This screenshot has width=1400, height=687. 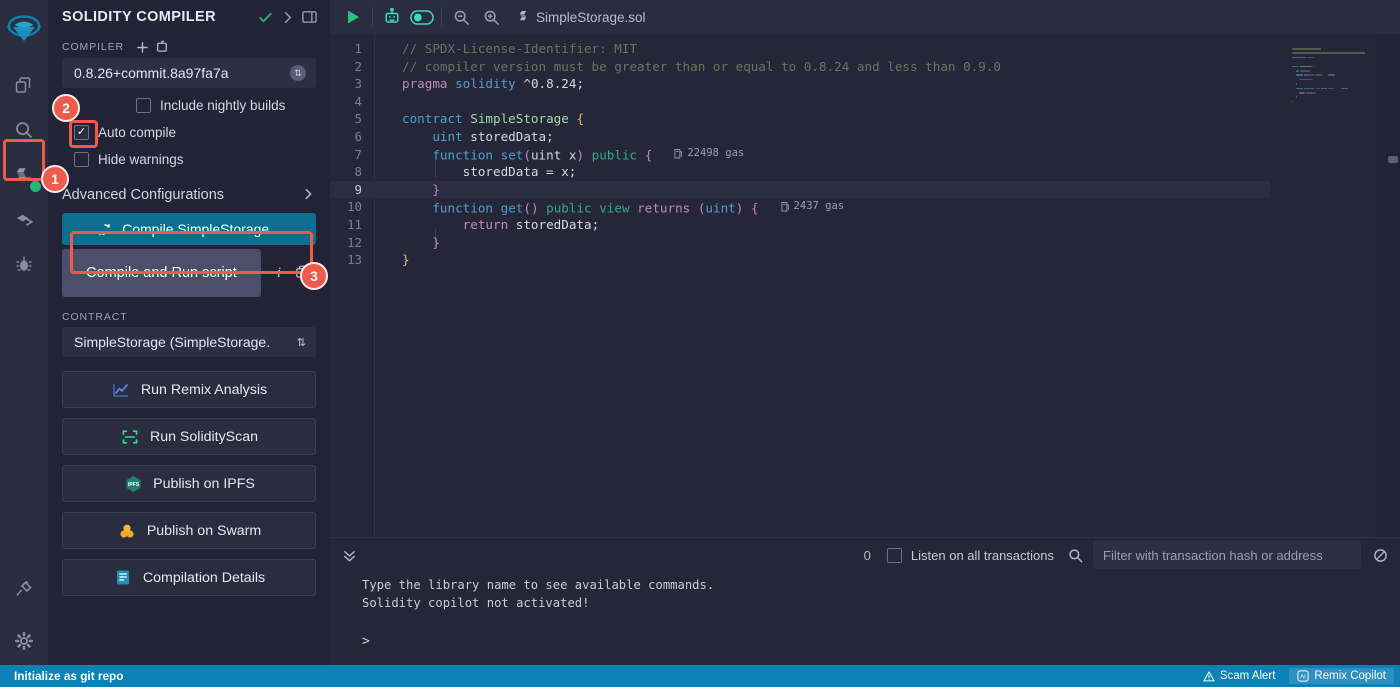 What do you see at coordinates (491, 17) in the screenshot?
I see `zoom-in-icon` at bounding box center [491, 17].